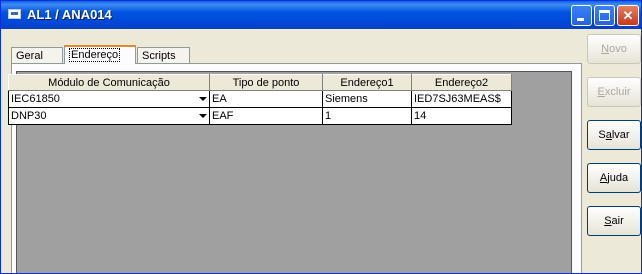 The image size is (642, 274). I want to click on tab-endereco: Endereço, so click(100, 54).